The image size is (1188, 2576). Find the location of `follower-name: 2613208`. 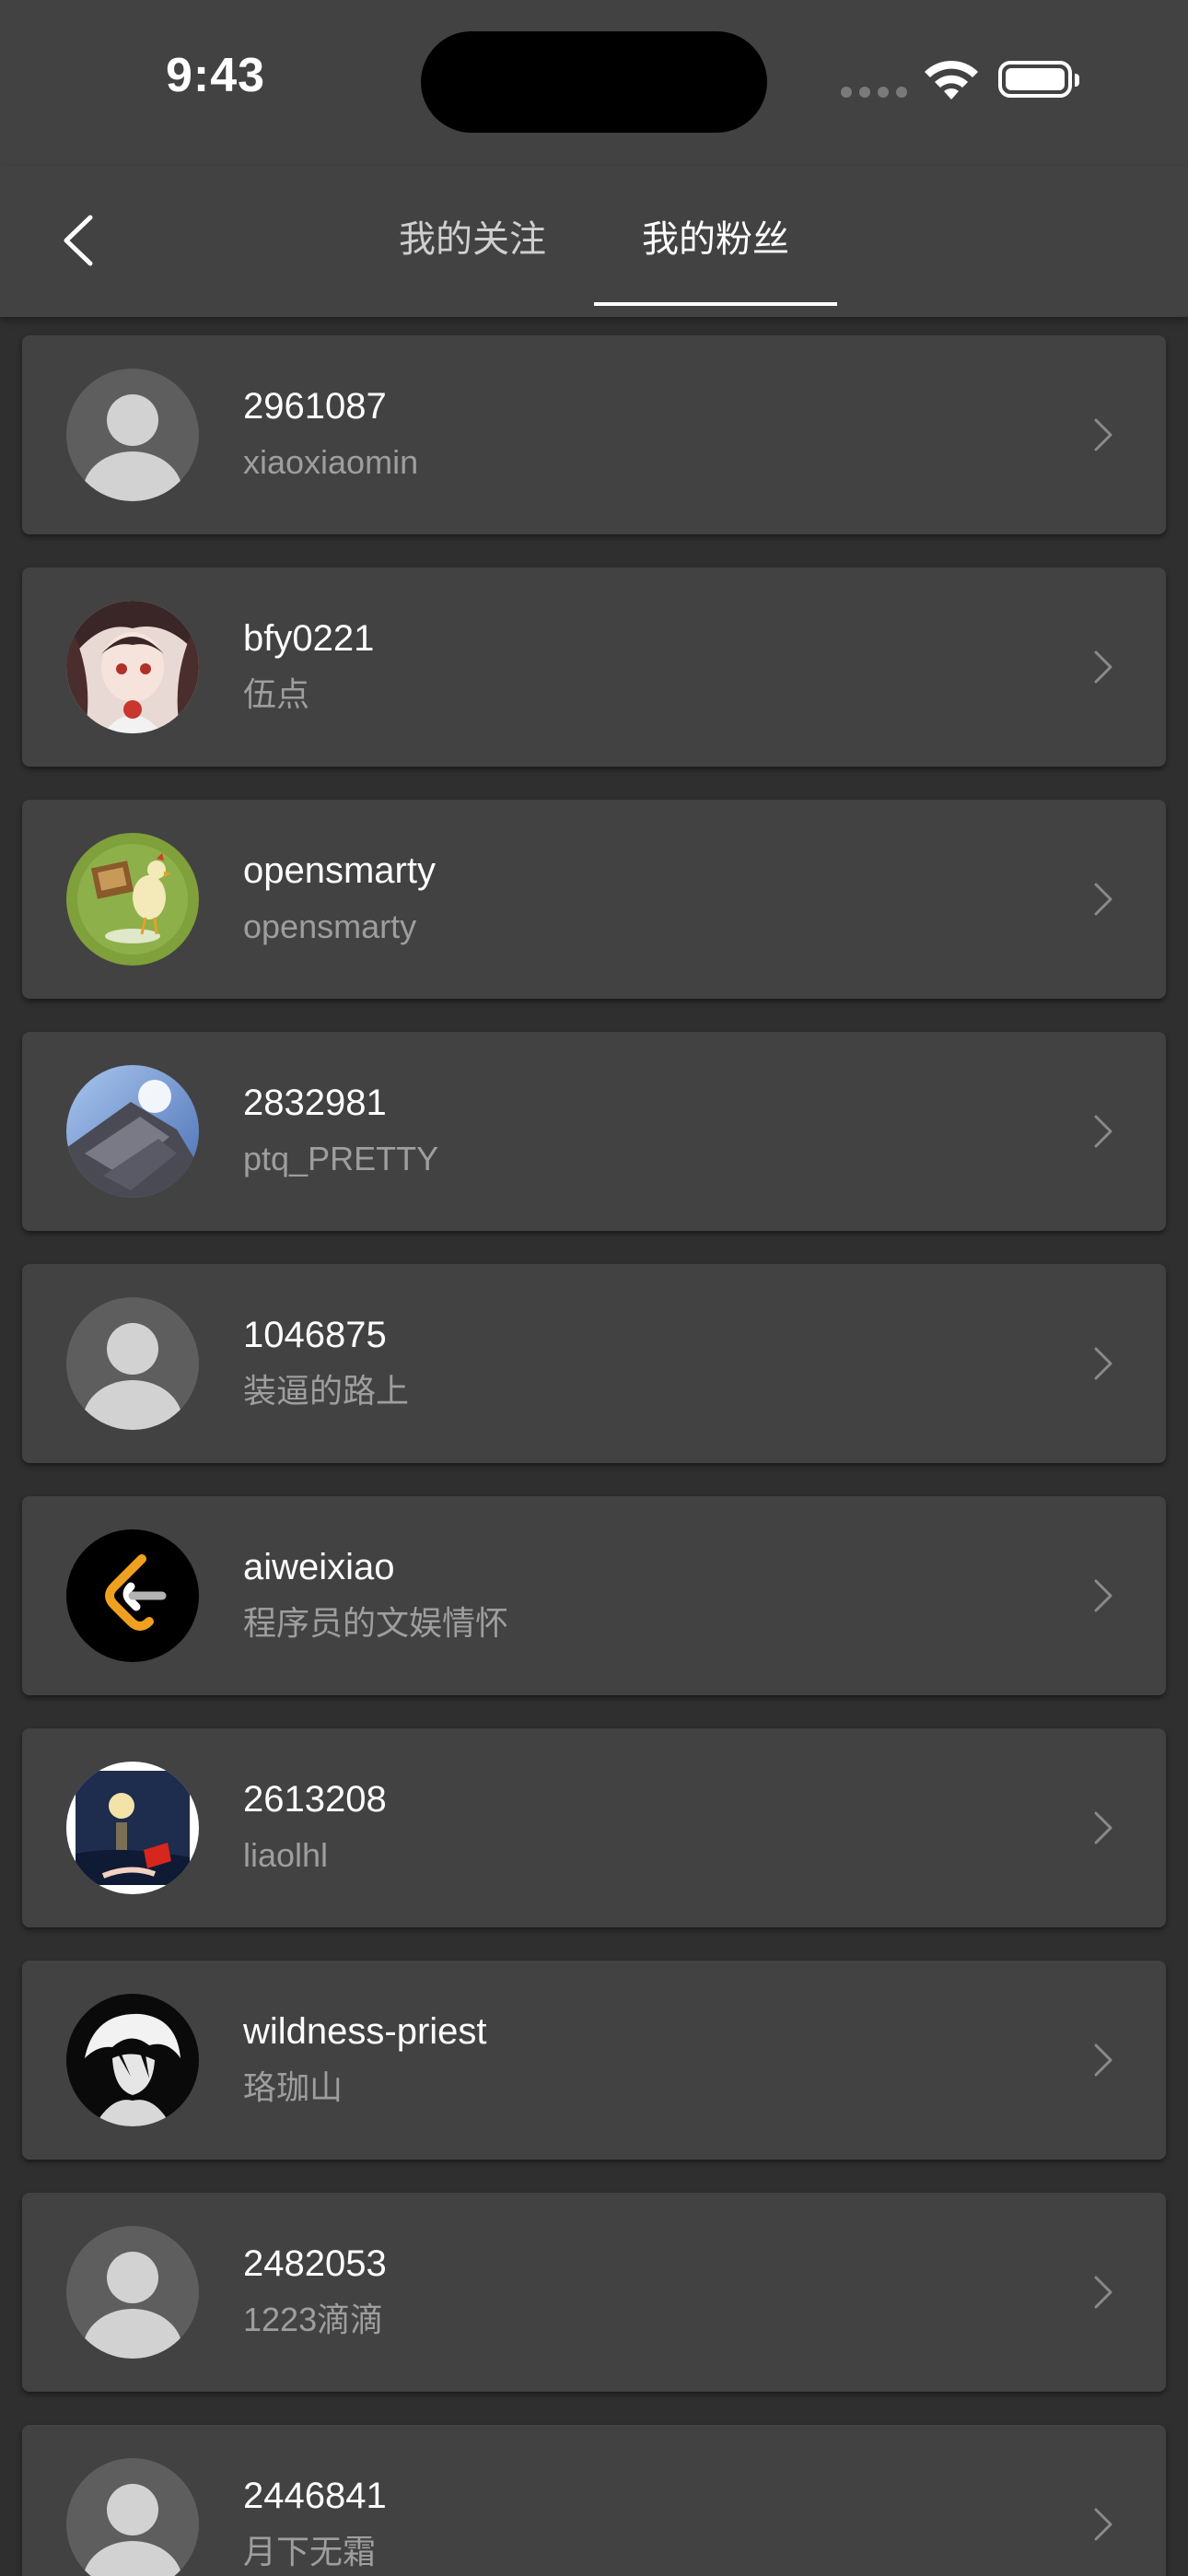

follower-name: 2613208 is located at coordinates (315, 1799).